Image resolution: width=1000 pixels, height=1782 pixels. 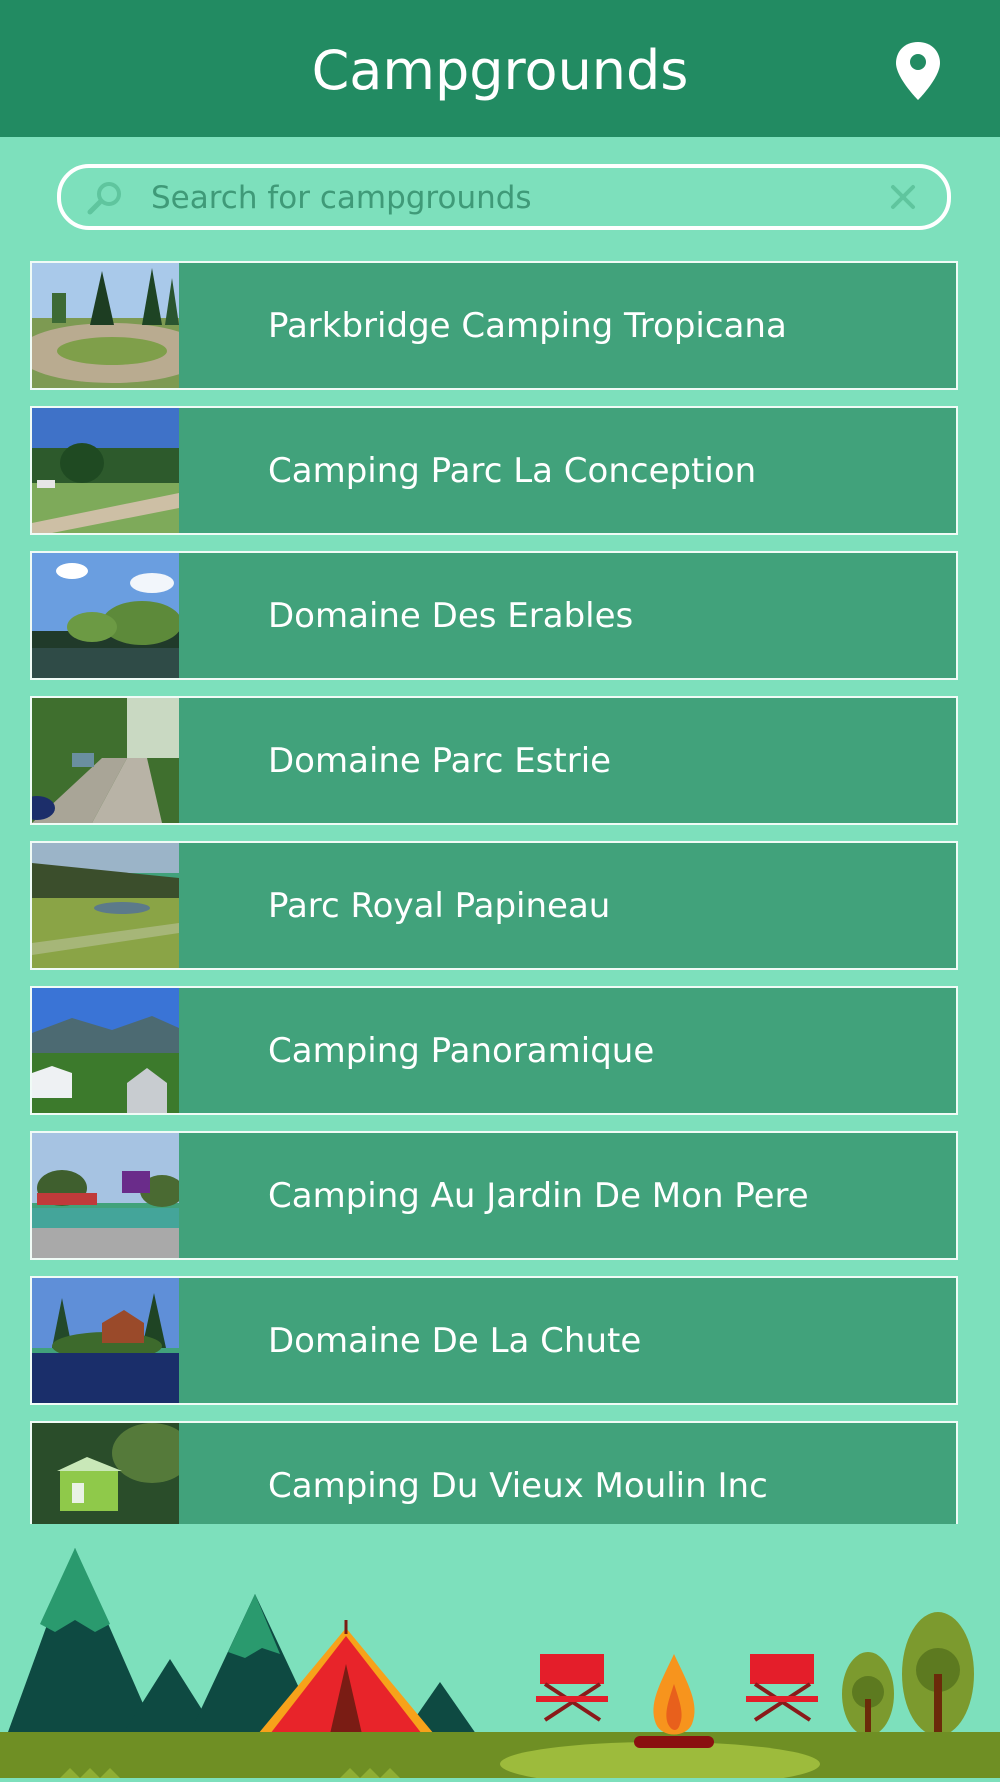 I want to click on campground-name: Camping Panoramique, so click(x=461, y=1051).